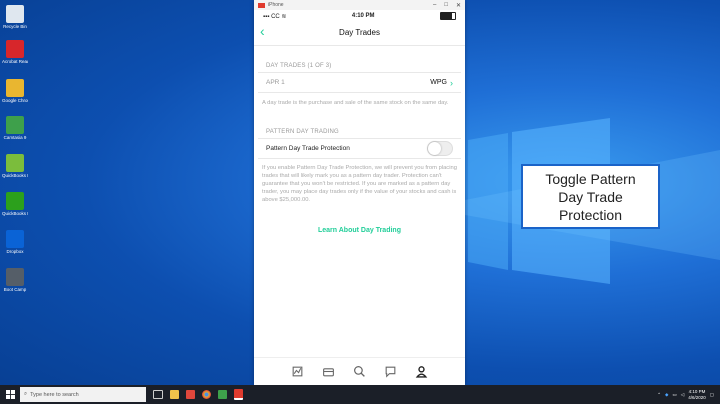 Image resolution: width=720 pixels, height=404 pixels. What do you see at coordinates (308, 148) in the screenshot?
I see `pdt-toggle-label: Pattern Day Trade Protection` at bounding box center [308, 148].